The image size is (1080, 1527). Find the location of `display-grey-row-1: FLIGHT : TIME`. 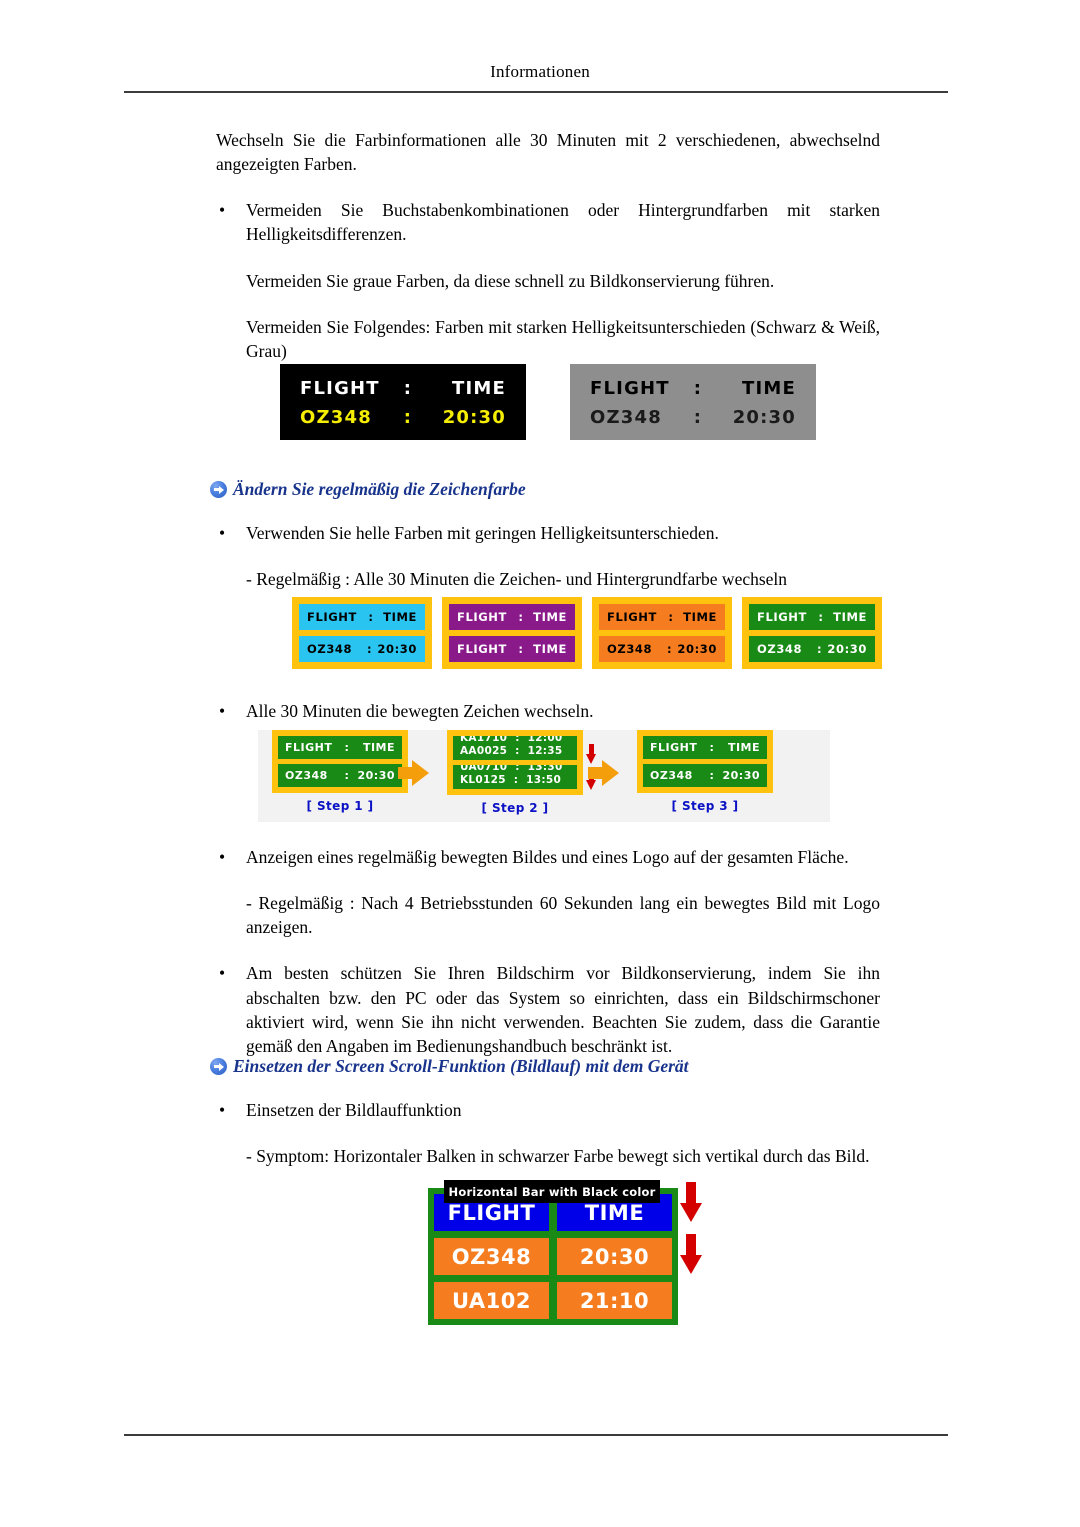

display-grey-row-1: FLIGHT : TIME is located at coordinates (693, 388).